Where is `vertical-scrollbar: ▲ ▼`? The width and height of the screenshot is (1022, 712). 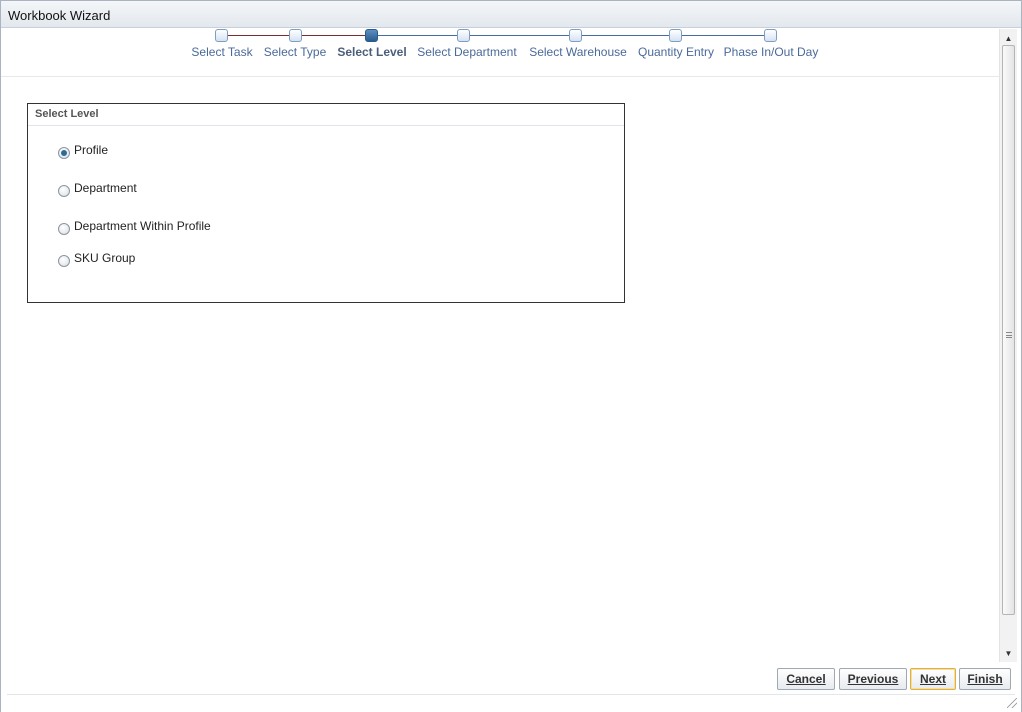
vertical-scrollbar: ▲ ▼ is located at coordinates (1008, 345).